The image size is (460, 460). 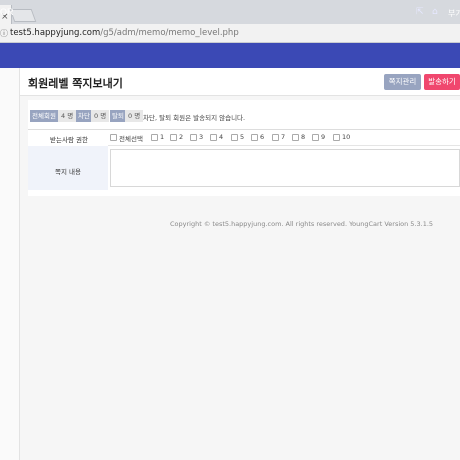 What do you see at coordinates (10, 264) in the screenshot?
I see `sidebar` at bounding box center [10, 264].